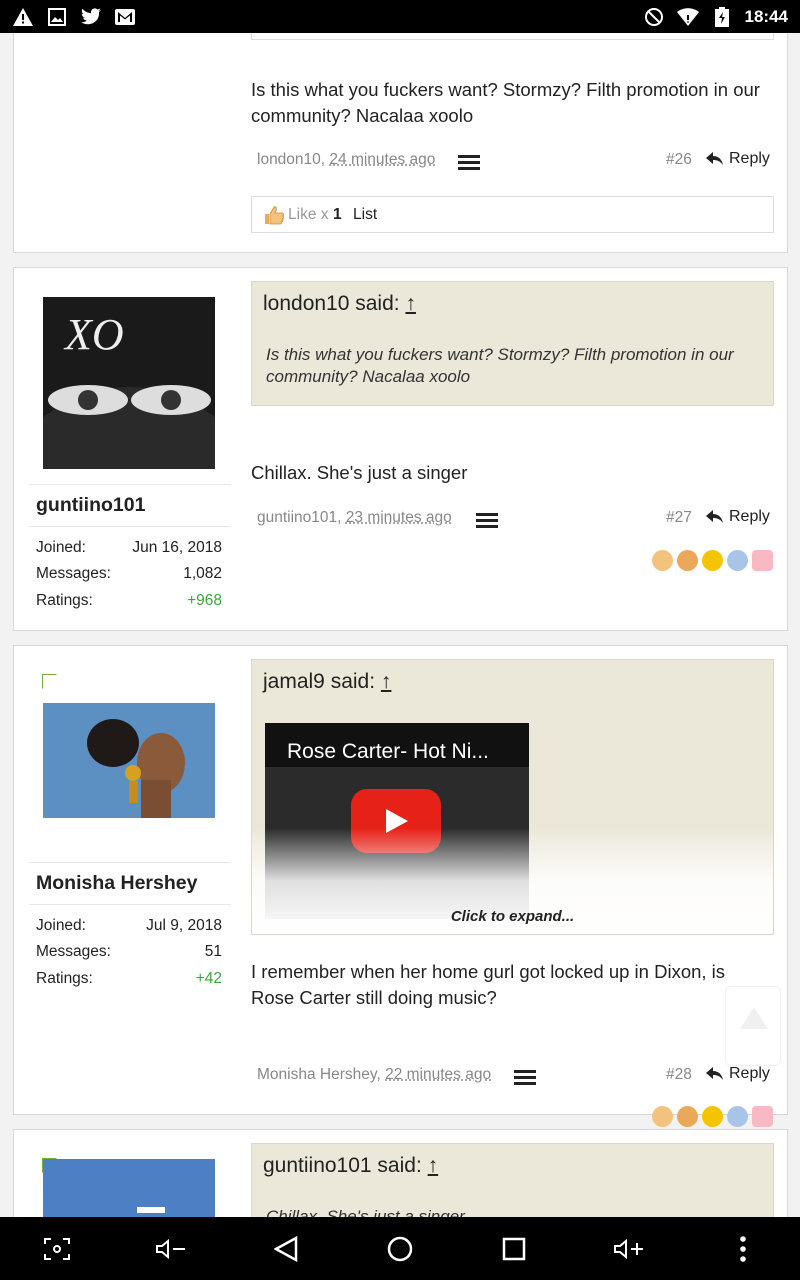 Image resolution: width=800 pixels, height=1280 pixels. I want to click on screenshot-icon, so click(57, 1249).